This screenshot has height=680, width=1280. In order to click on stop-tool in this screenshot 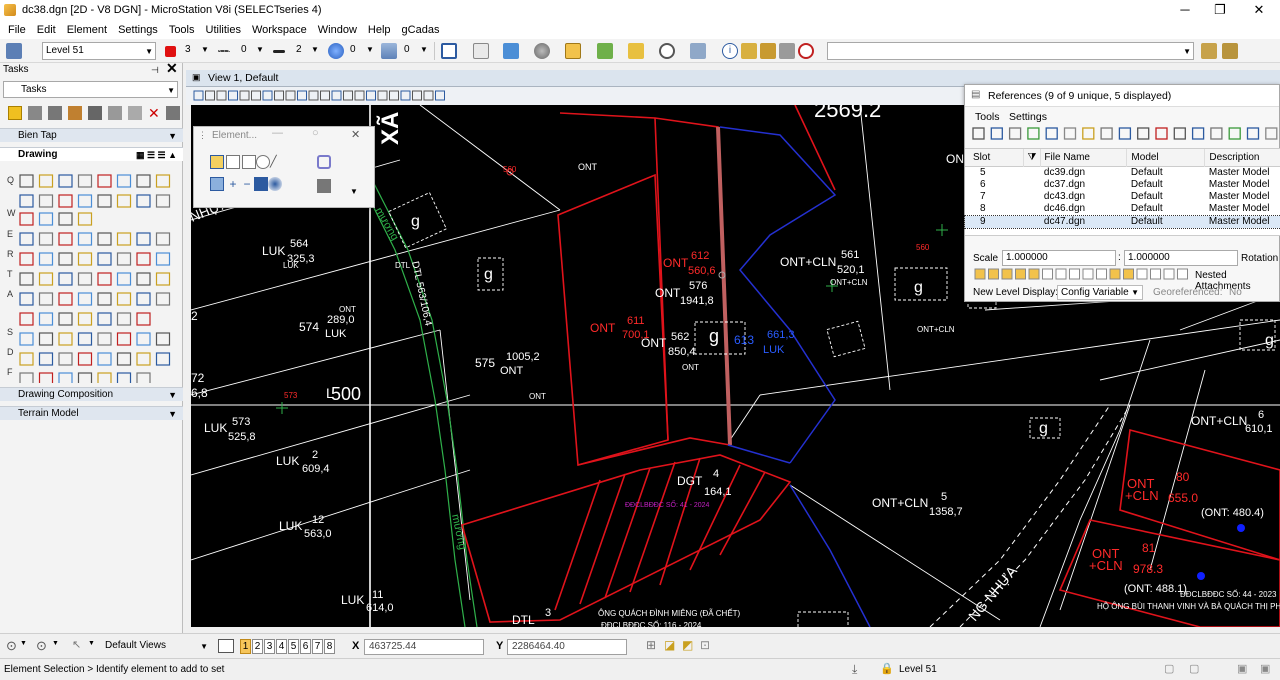, I will do `click(324, 162)`.